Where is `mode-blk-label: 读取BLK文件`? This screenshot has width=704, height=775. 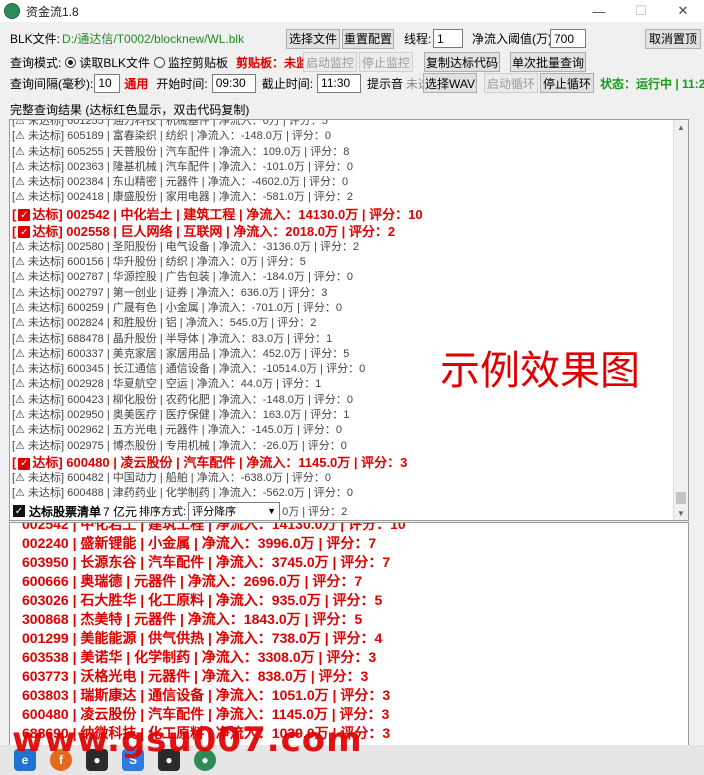 mode-blk-label: 读取BLK文件 is located at coordinates (115, 62).